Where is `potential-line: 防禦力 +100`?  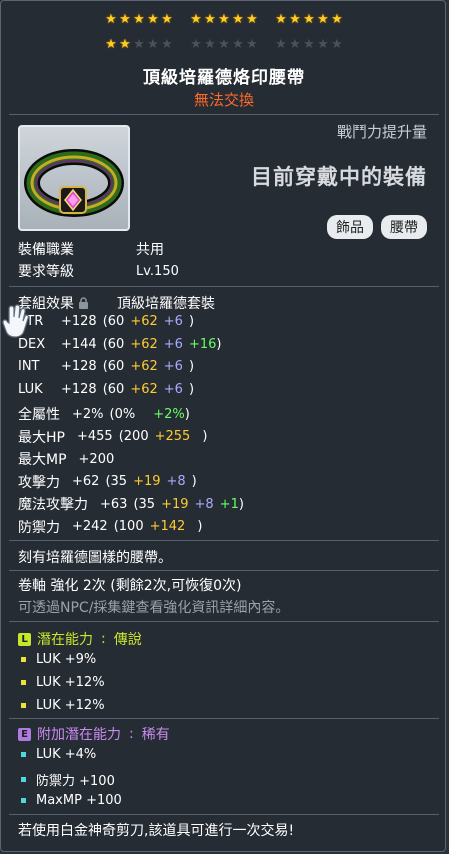 potential-line: 防禦力 +100 is located at coordinates (66, 779).